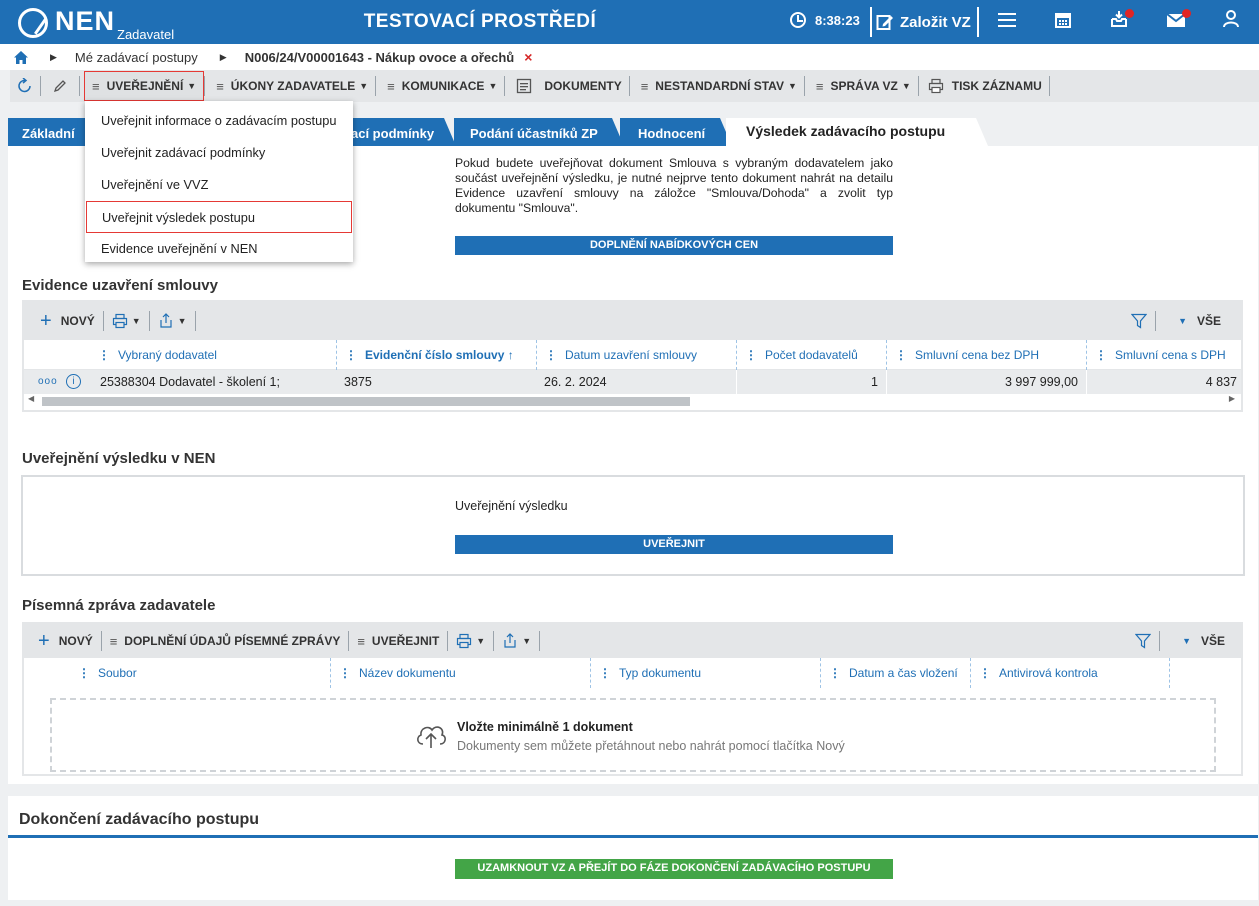  I want to click on clock-icon, so click(798, 20).